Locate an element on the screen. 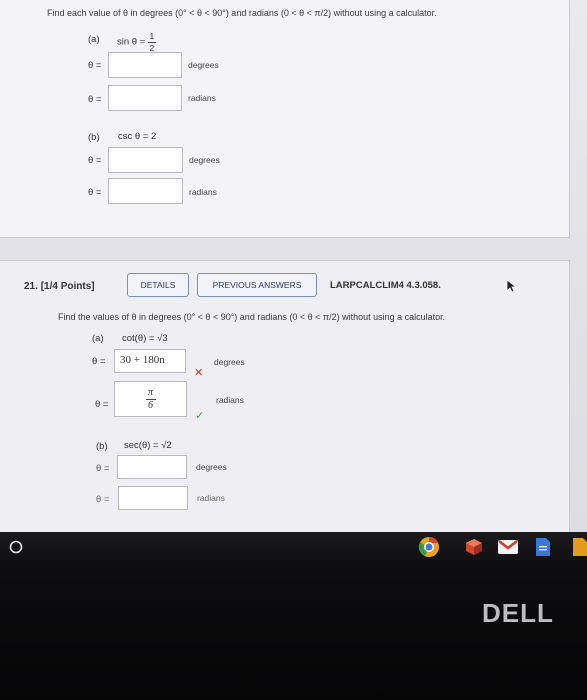  correct-answer-icon: ✓ is located at coordinates (200, 416).